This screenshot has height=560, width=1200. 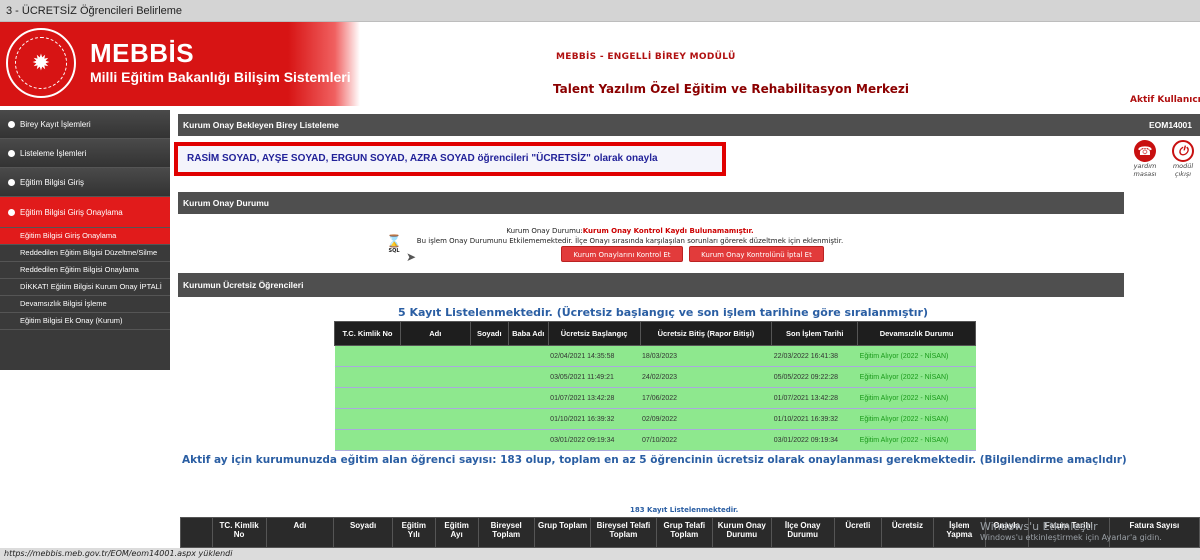 I want to click on col-islem-yapma: İşlem Yapma, so click(x=959, y=532).